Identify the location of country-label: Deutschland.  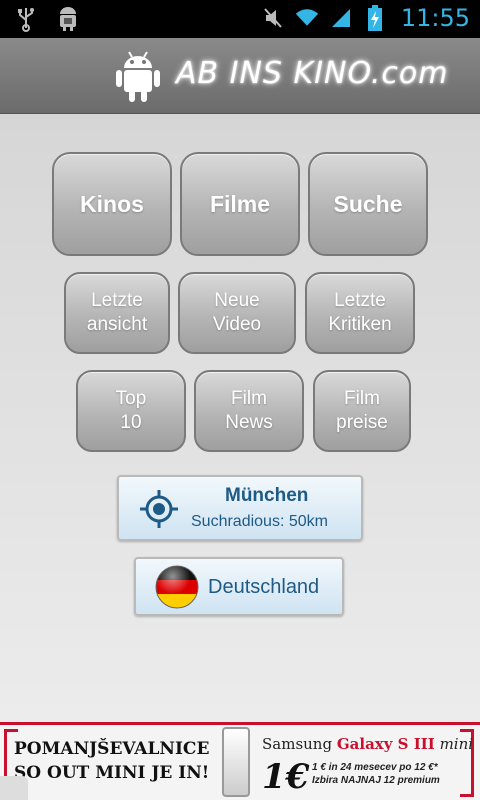
(264, 587).